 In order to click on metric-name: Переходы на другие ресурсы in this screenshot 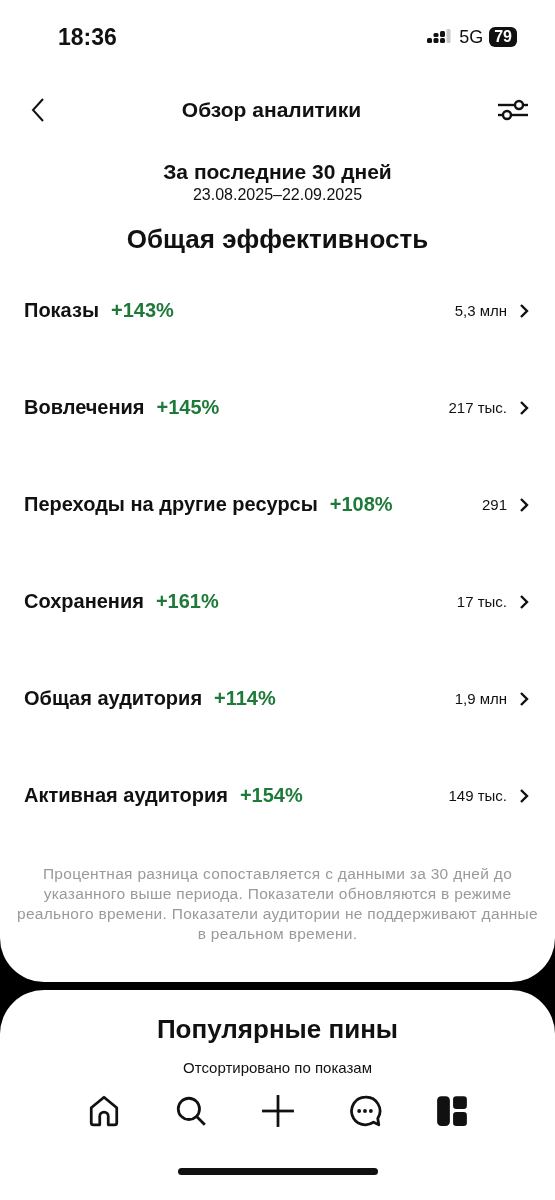, I will do `click(171, 504)`.